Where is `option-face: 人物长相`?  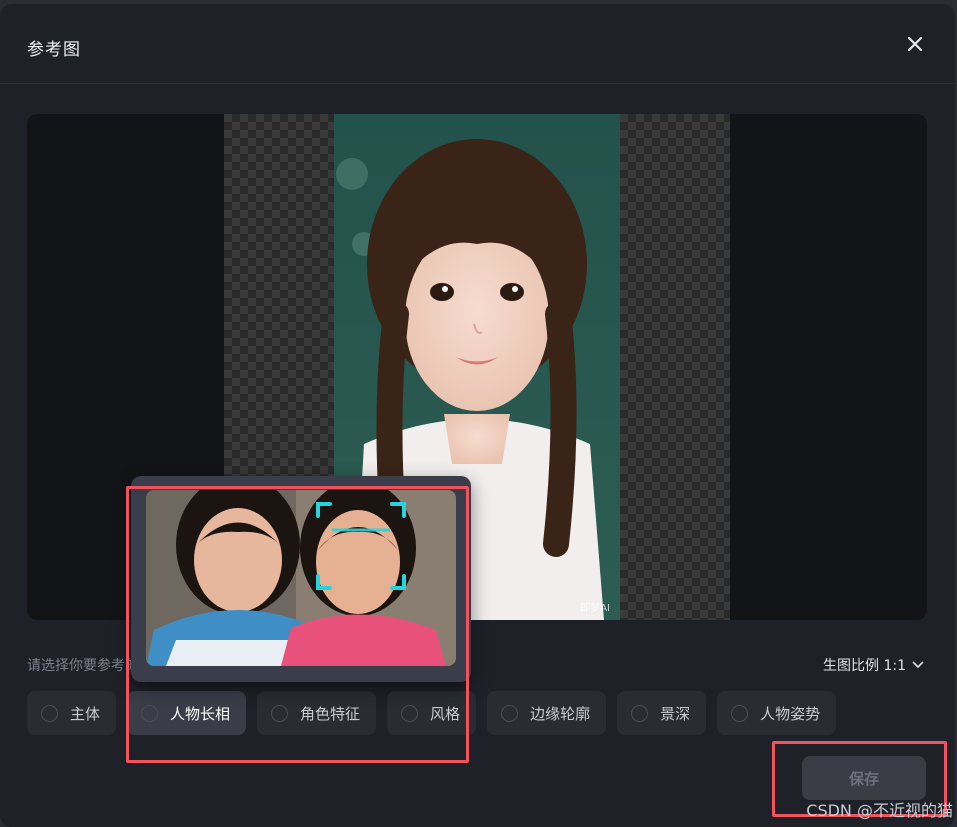 option-face: 人物长相 is located at coordinates (187, 713).